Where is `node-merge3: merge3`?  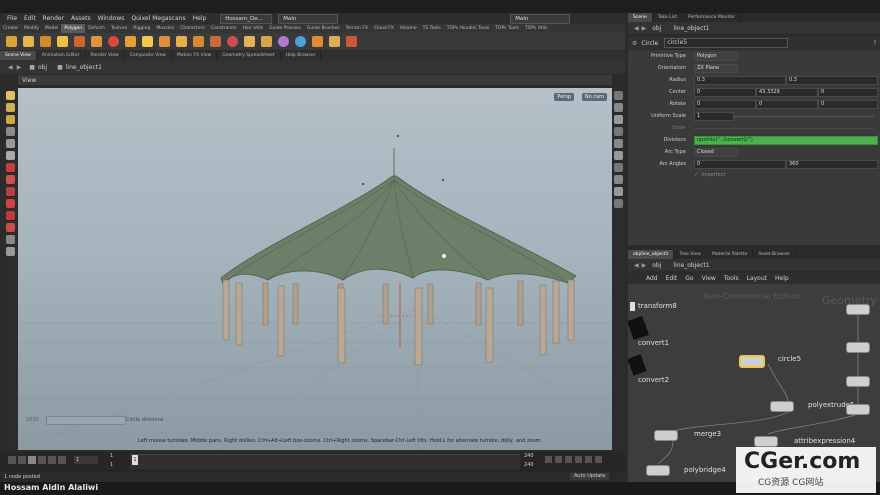
node-merge3: merge3 is located at coordinates (707, 434).